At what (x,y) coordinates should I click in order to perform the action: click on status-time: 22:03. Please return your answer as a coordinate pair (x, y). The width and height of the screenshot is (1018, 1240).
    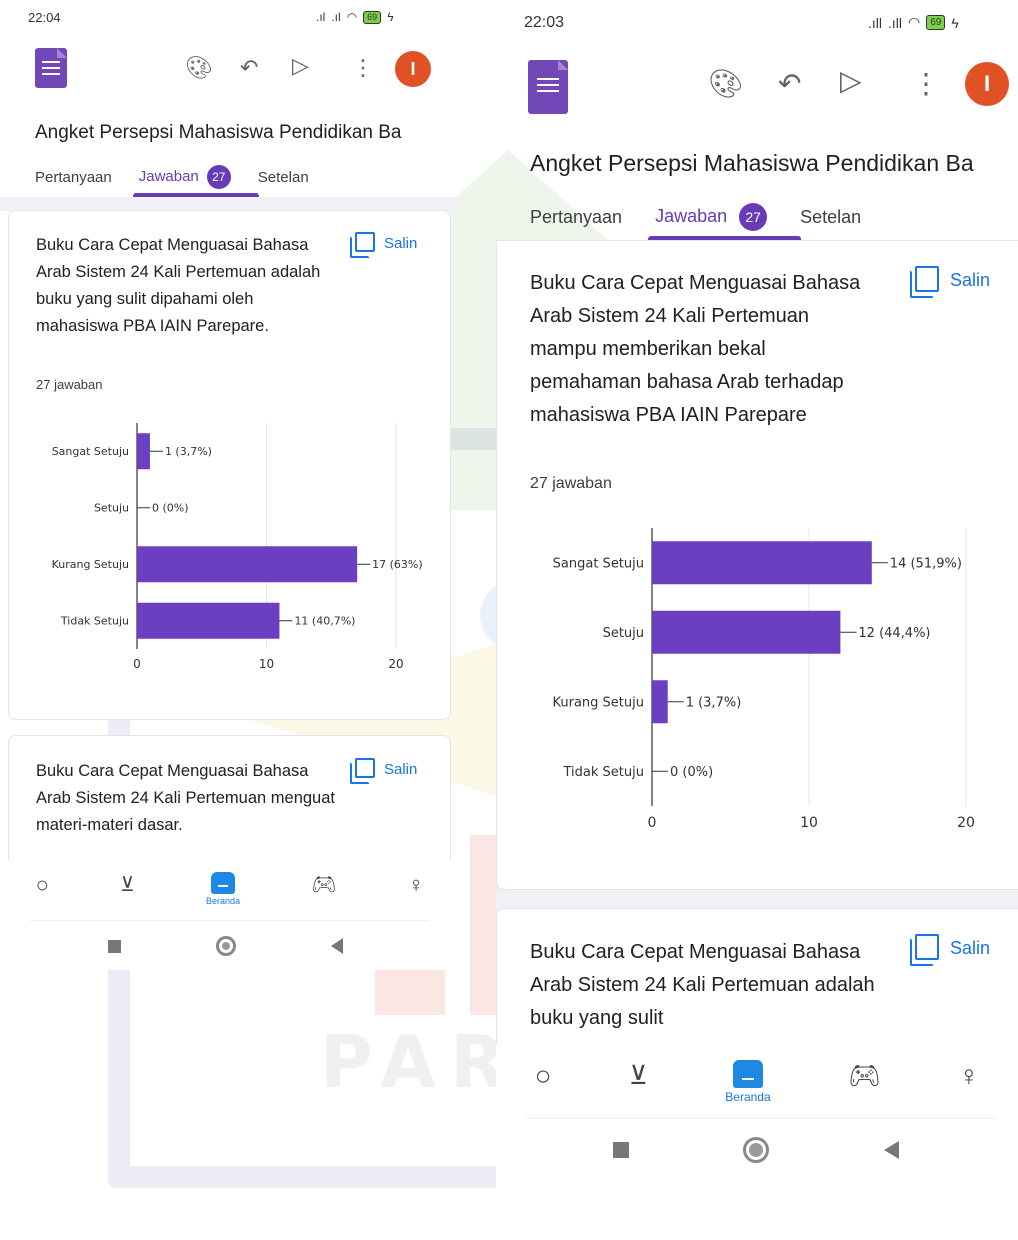
    Looking at the image, I should click on (544, 22).